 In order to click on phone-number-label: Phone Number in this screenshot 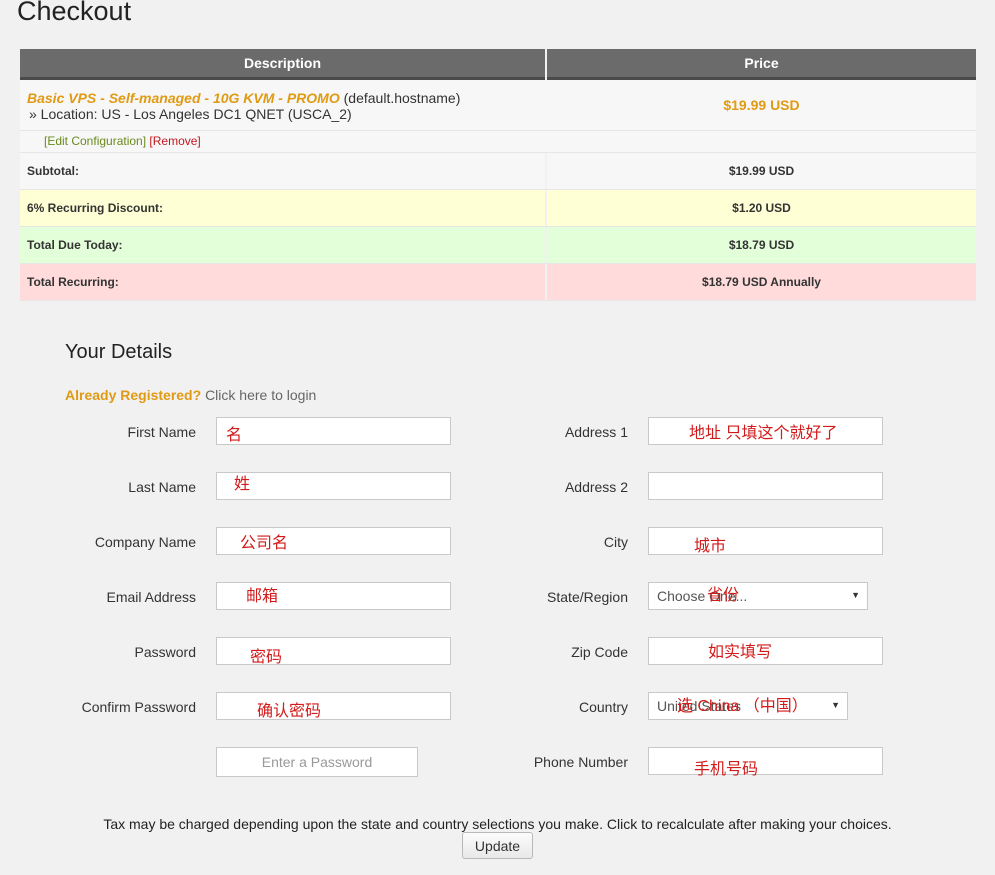, I will do `click(580, 762)`.